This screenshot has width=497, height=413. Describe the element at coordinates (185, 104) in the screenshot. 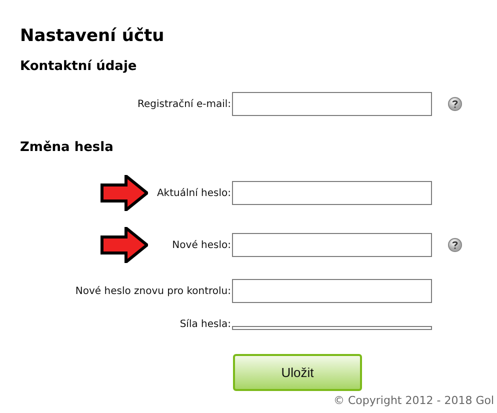

I see `field-label: Registrační e-mail:` at that location.